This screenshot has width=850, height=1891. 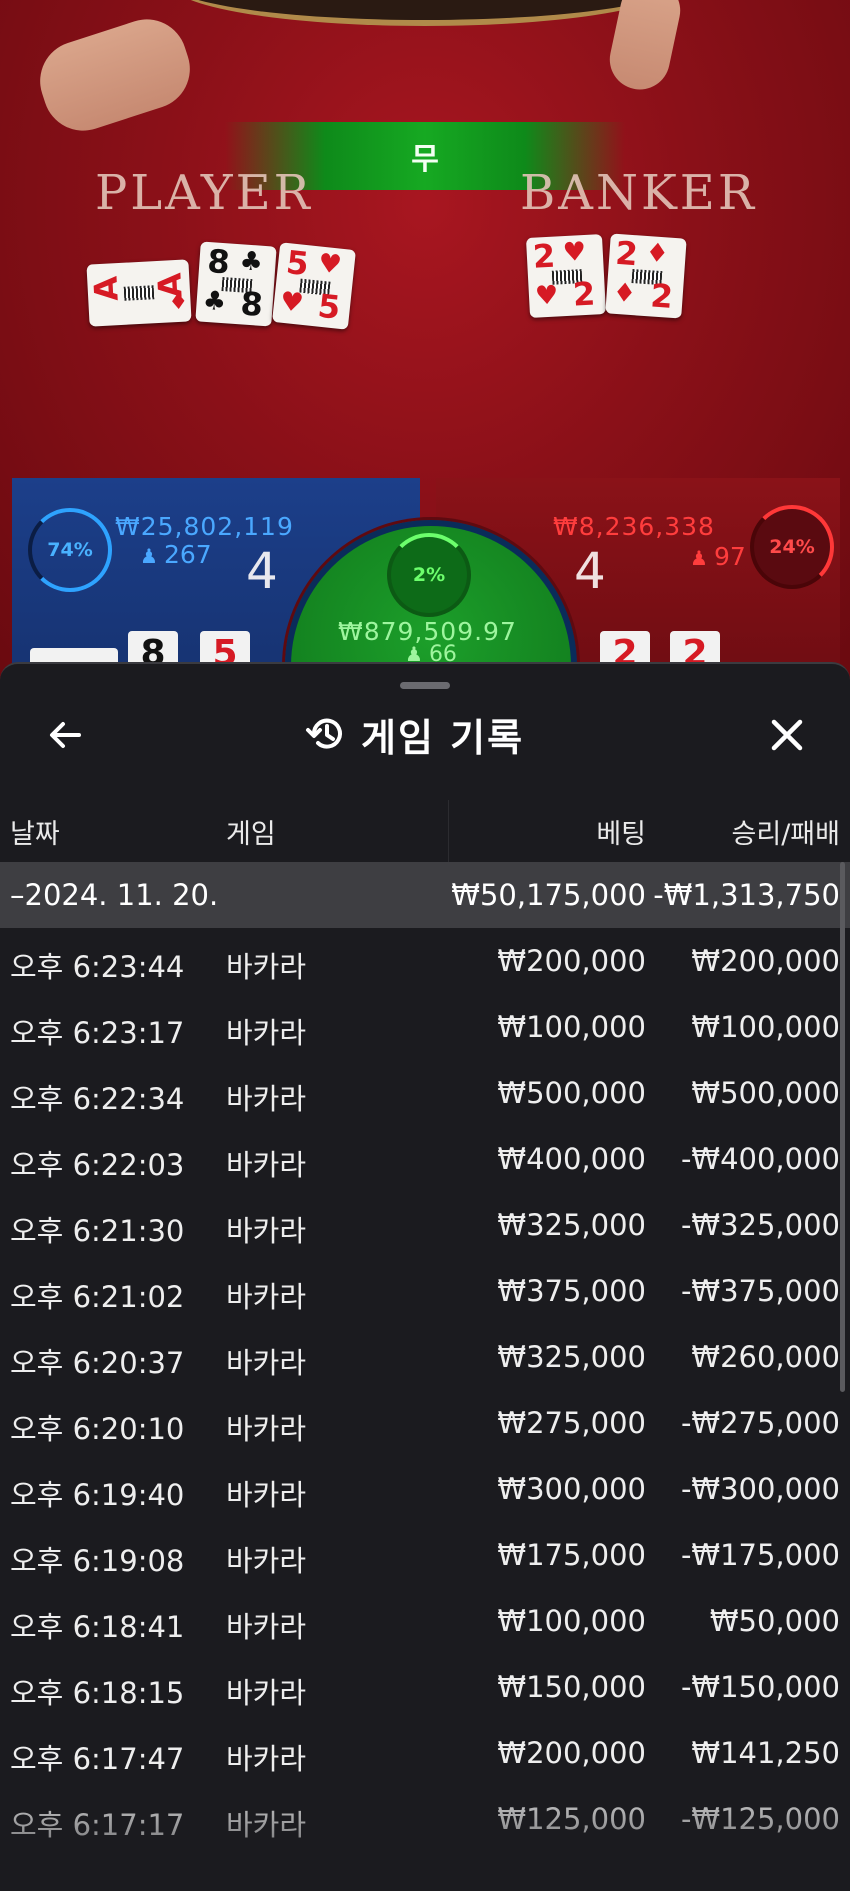 I want to click on card-rank: 8, so click(x=219, y=262).